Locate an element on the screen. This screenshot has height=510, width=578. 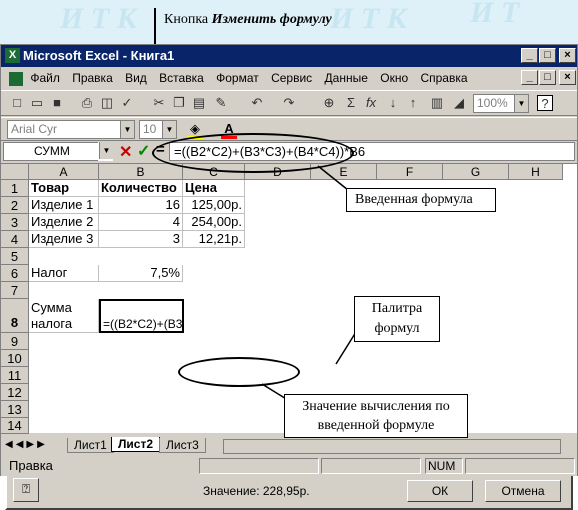
callout-palette-line1: Палитра is located at coordinates (397, 308).